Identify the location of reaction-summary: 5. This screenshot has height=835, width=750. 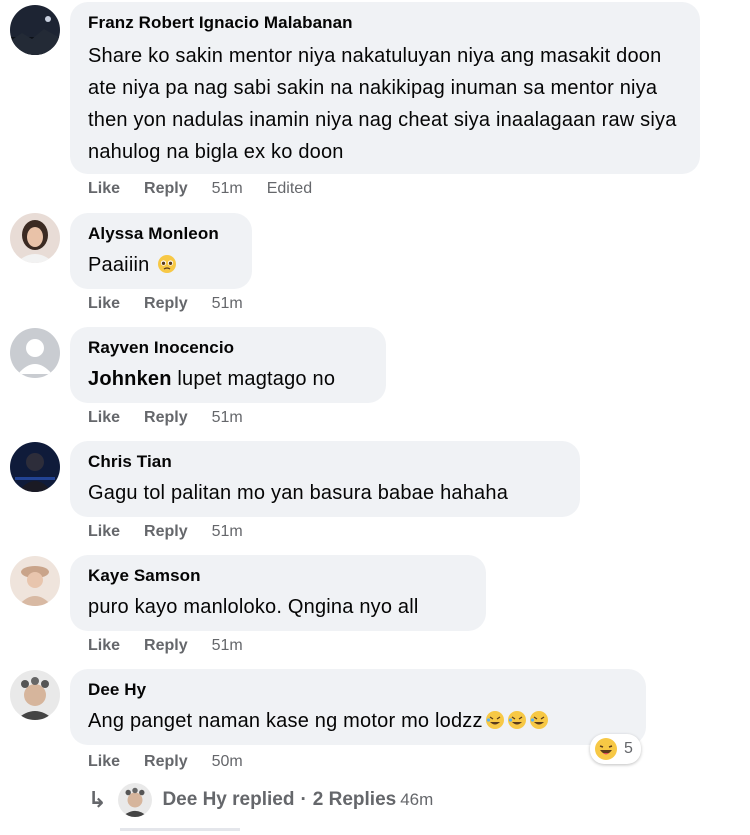
(615, 749).